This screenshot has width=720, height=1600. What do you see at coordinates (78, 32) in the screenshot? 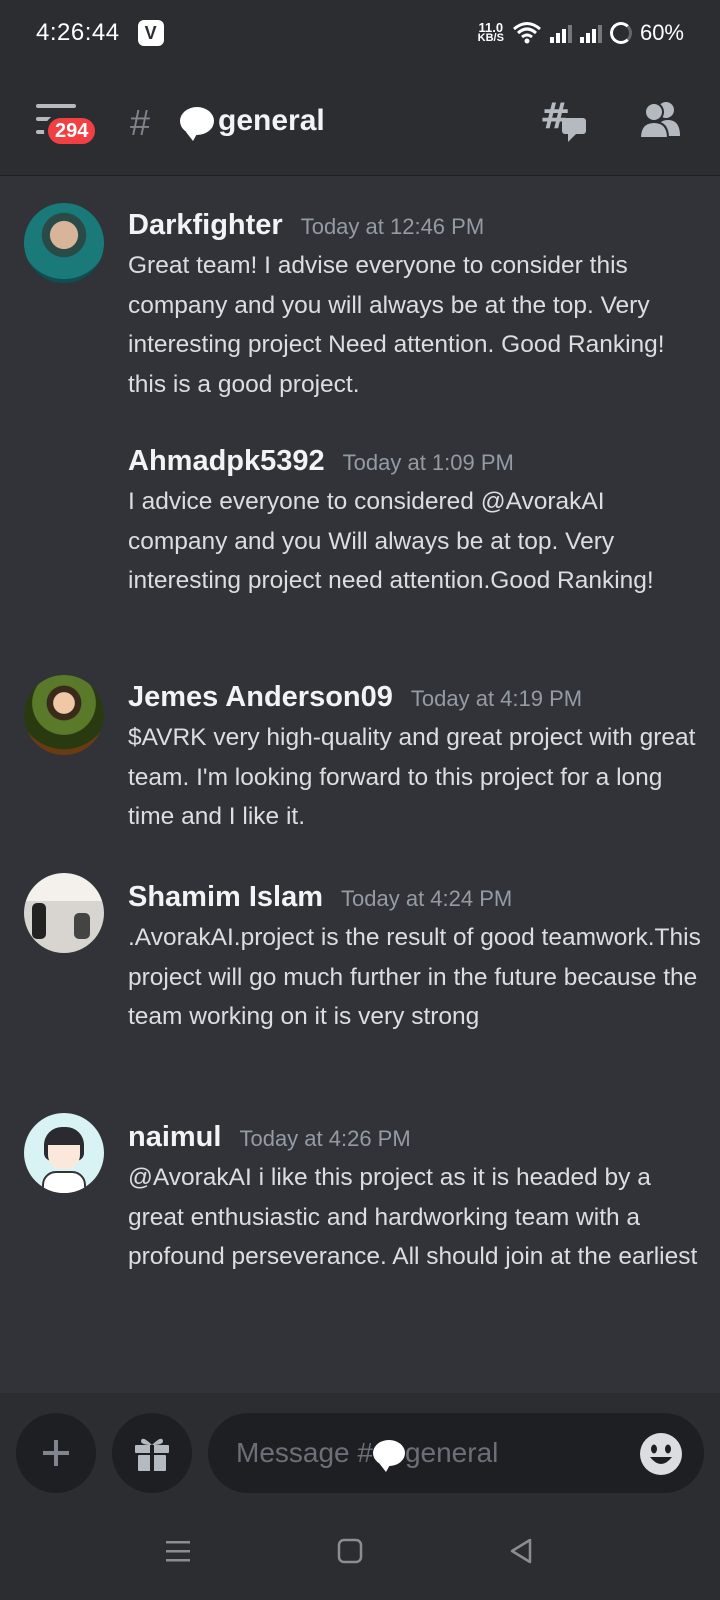
I see `status-time: 4:26:44` at bounding box center [78, 32].